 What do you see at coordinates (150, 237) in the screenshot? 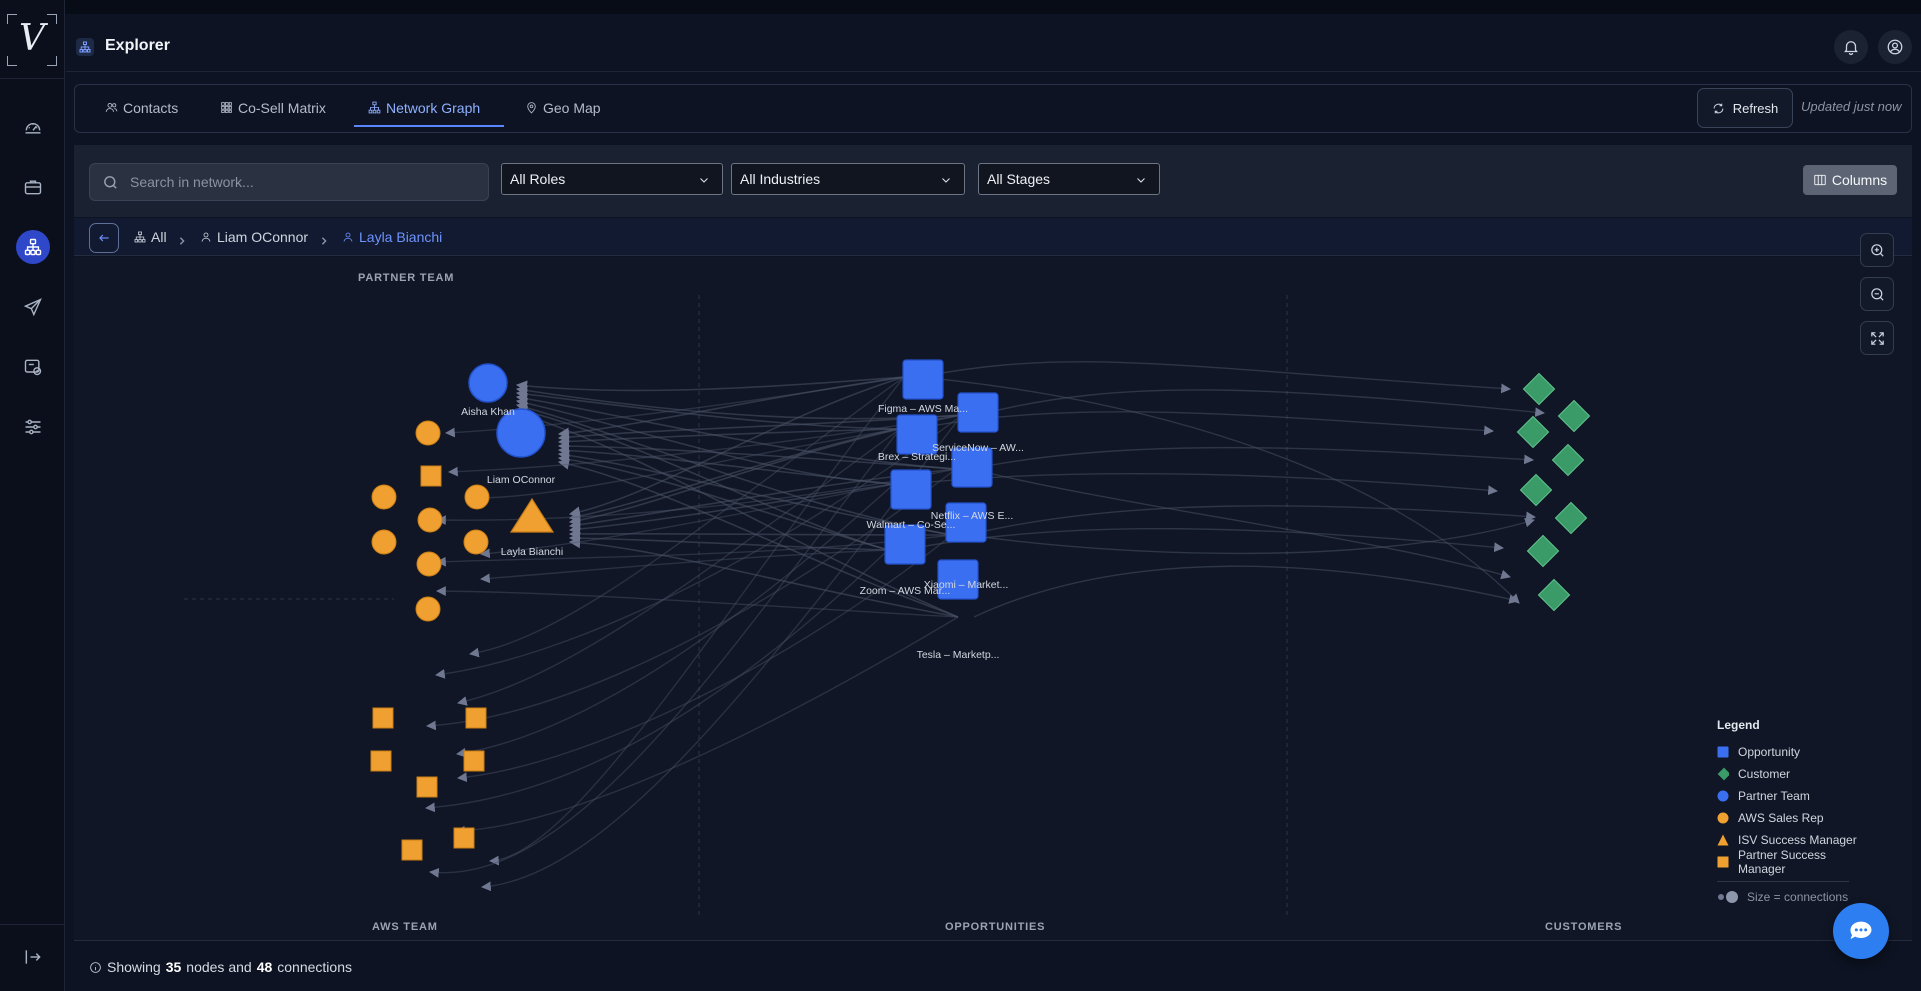
I see `breadcrumb-all: All` at bounding box center [150, 237].